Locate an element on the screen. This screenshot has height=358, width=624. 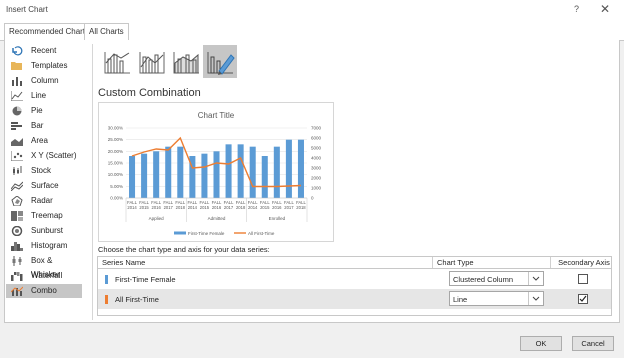
sidebar-item-label: Surface is located at coordinates (45, 185).